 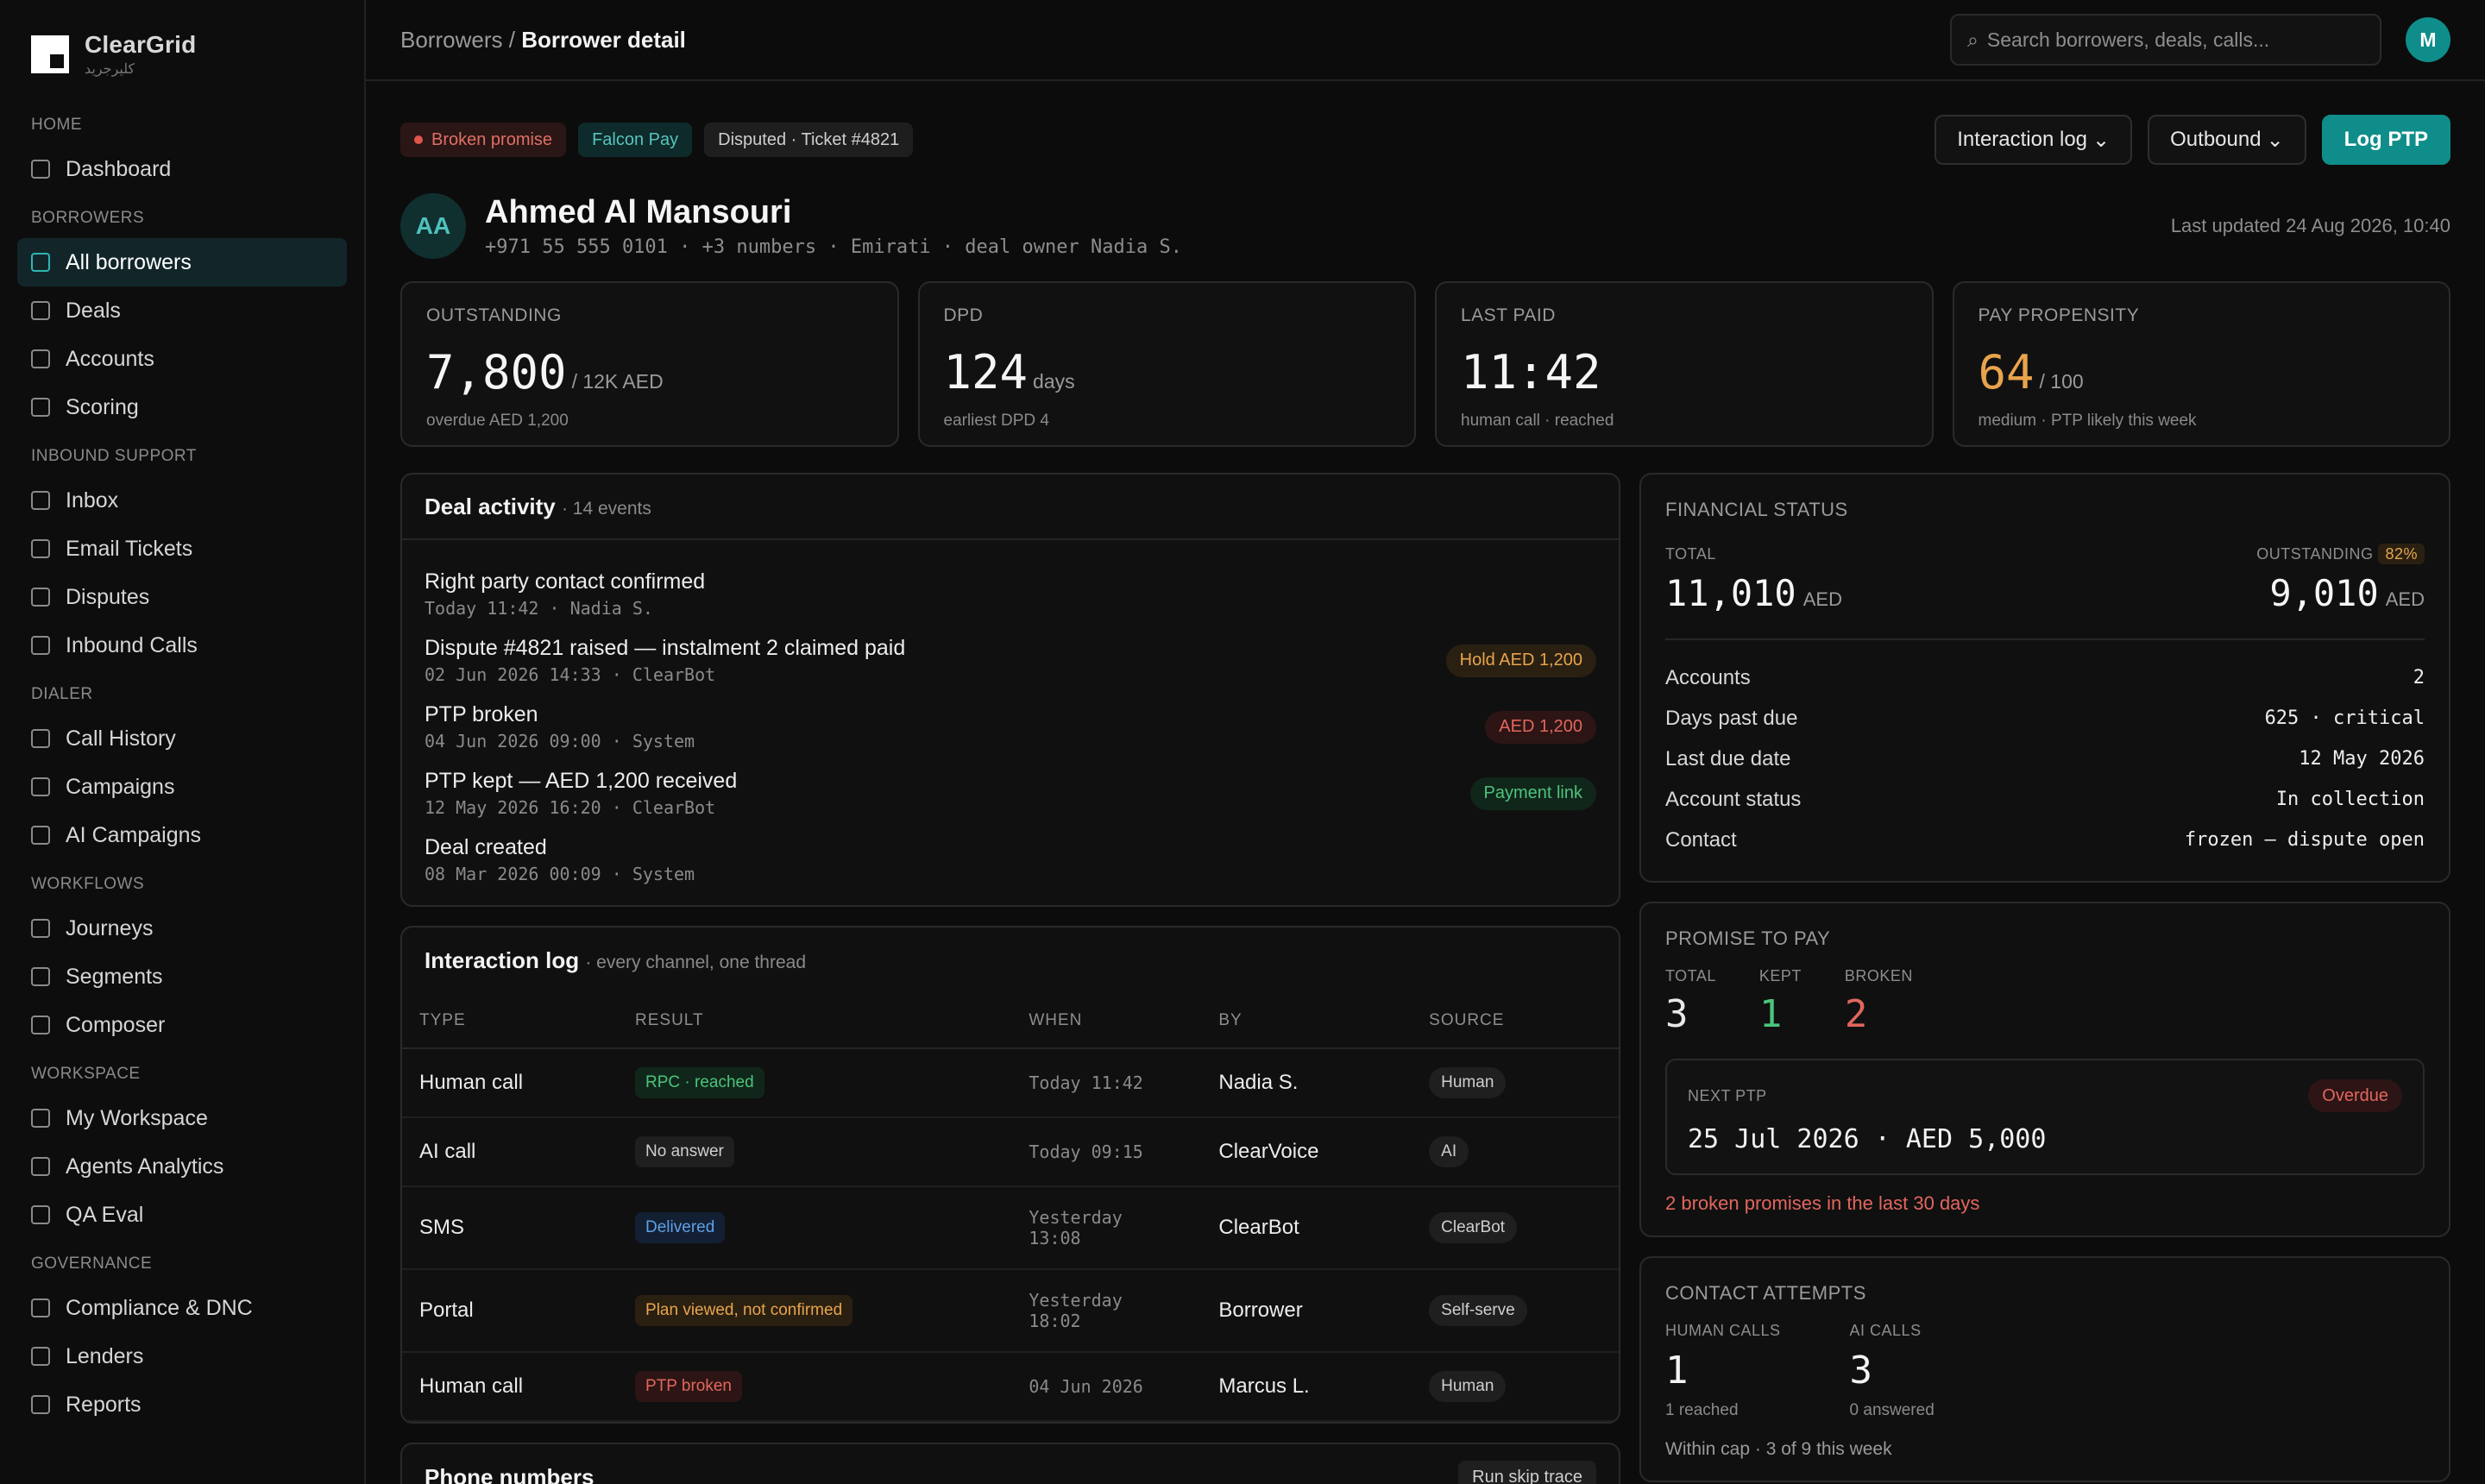 What do you see at coordinates (1166, 364) in the screenshot?
I see `stat-card-dpd: DPD 124 days earliest DPD 4` at bounding box center [1166, 364].